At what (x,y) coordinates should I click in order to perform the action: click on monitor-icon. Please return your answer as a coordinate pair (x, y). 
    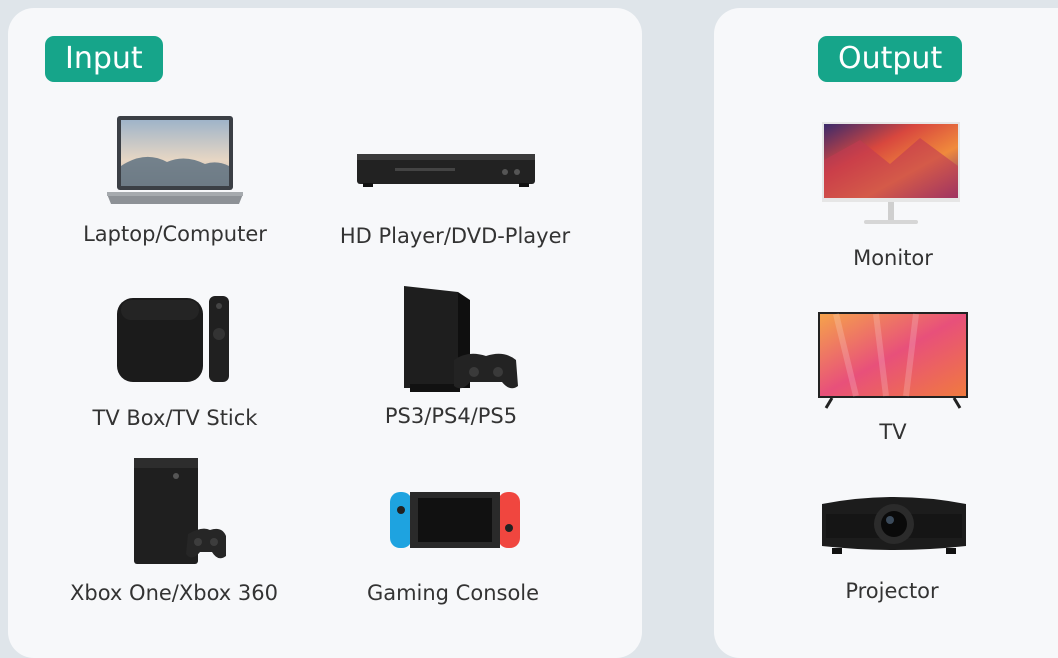
    Looking at the image, I should click on (891, 173).